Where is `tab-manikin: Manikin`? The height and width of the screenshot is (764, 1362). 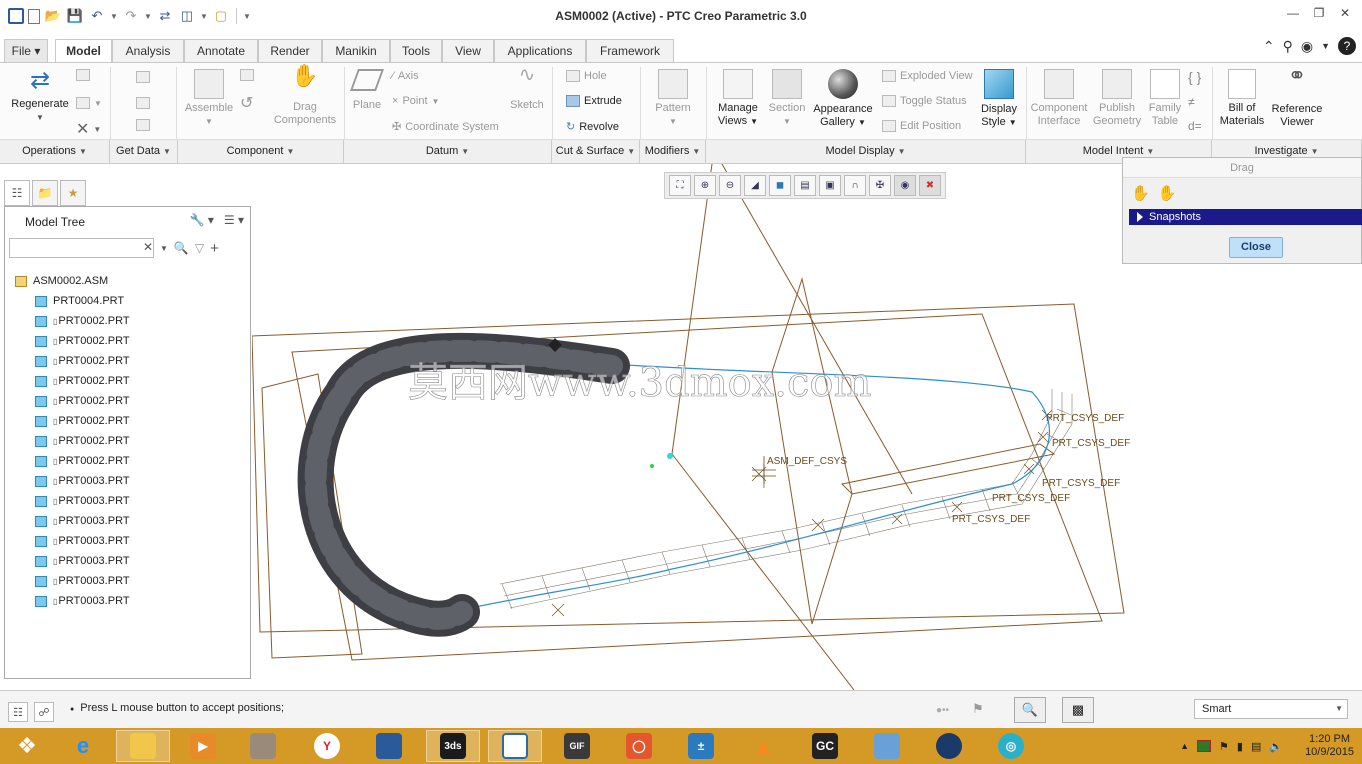 tab-manikin: Manikin is located at coordinates (356, 50).